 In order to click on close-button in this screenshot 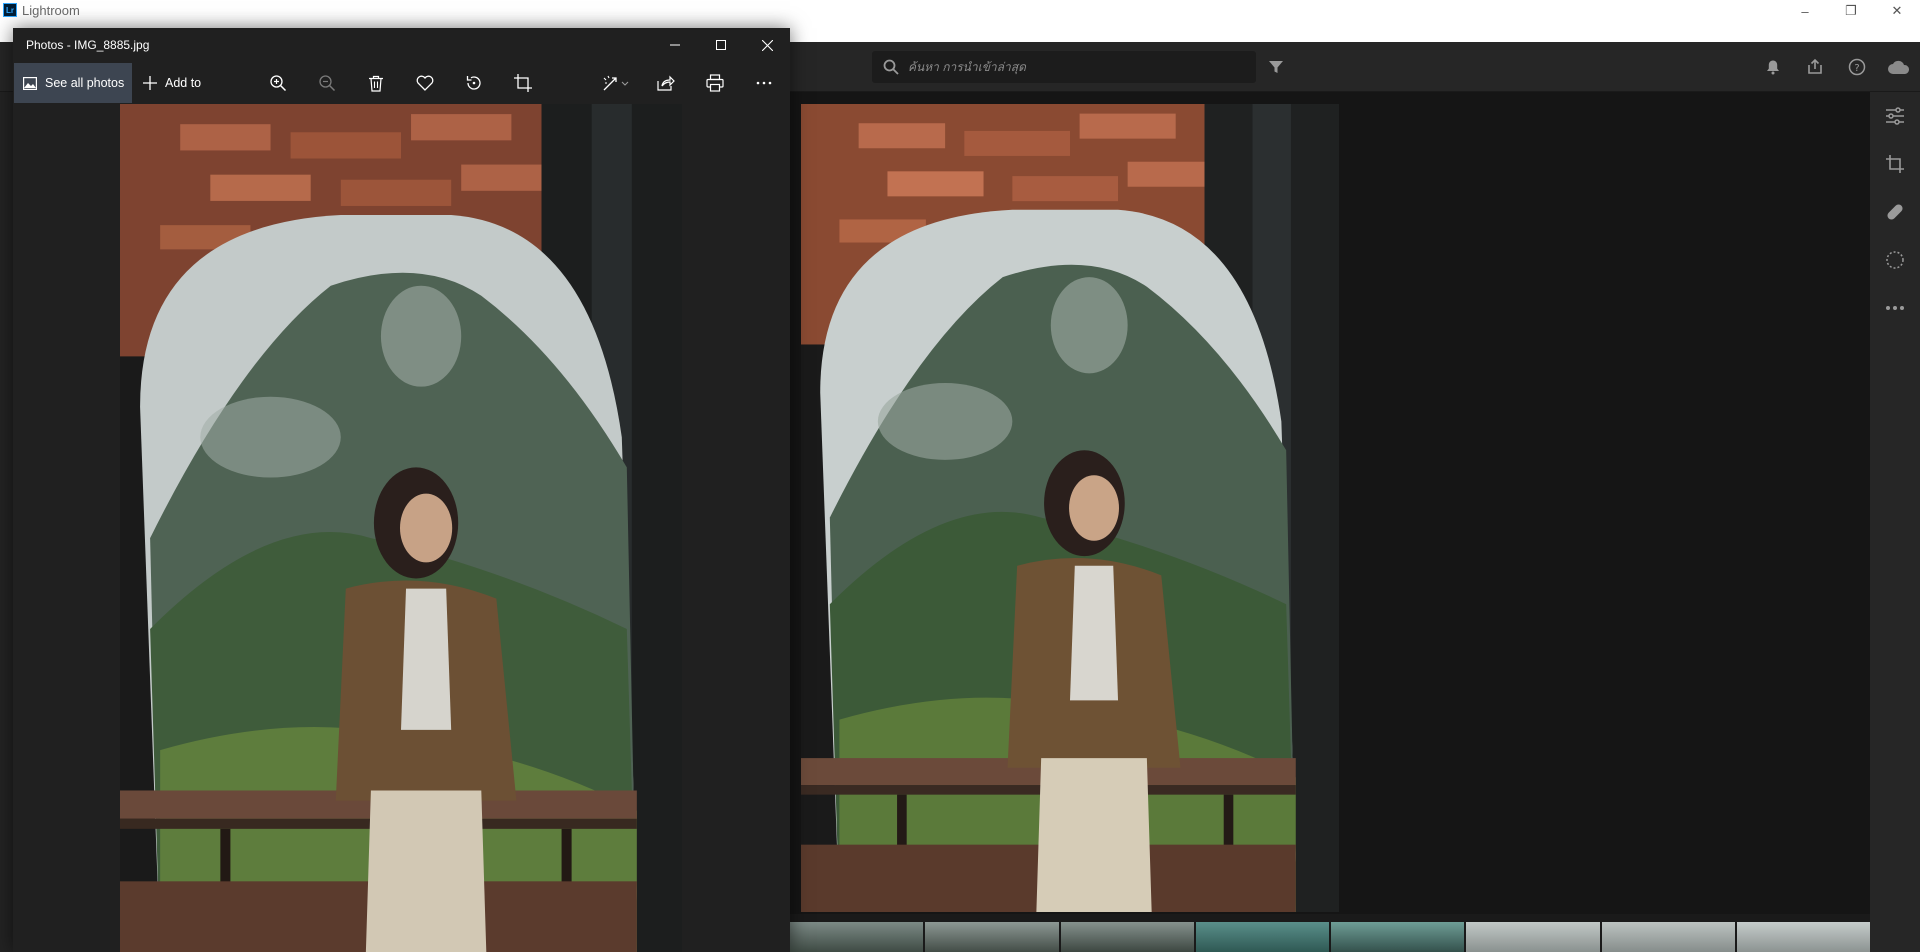, I will do `click(767, 45)`.